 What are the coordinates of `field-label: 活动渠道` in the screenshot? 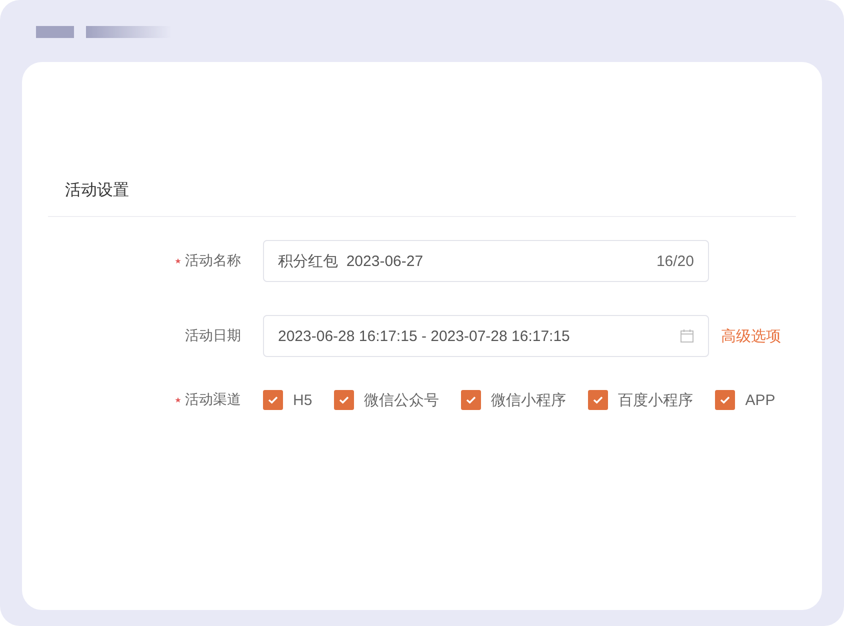 It's located at (213, 400).